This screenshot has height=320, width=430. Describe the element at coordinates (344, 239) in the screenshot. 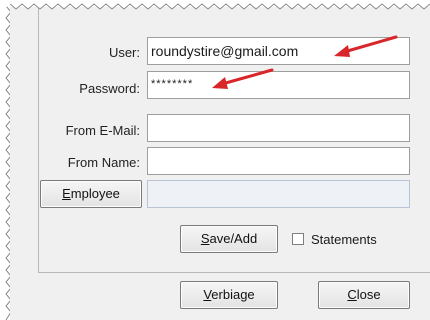

I see `statements-label: Statements` at that location.